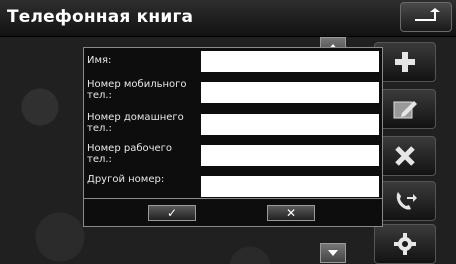 This screenshot has height=264, width=456. I want to click on scroll-down-button, so click(333, 253).